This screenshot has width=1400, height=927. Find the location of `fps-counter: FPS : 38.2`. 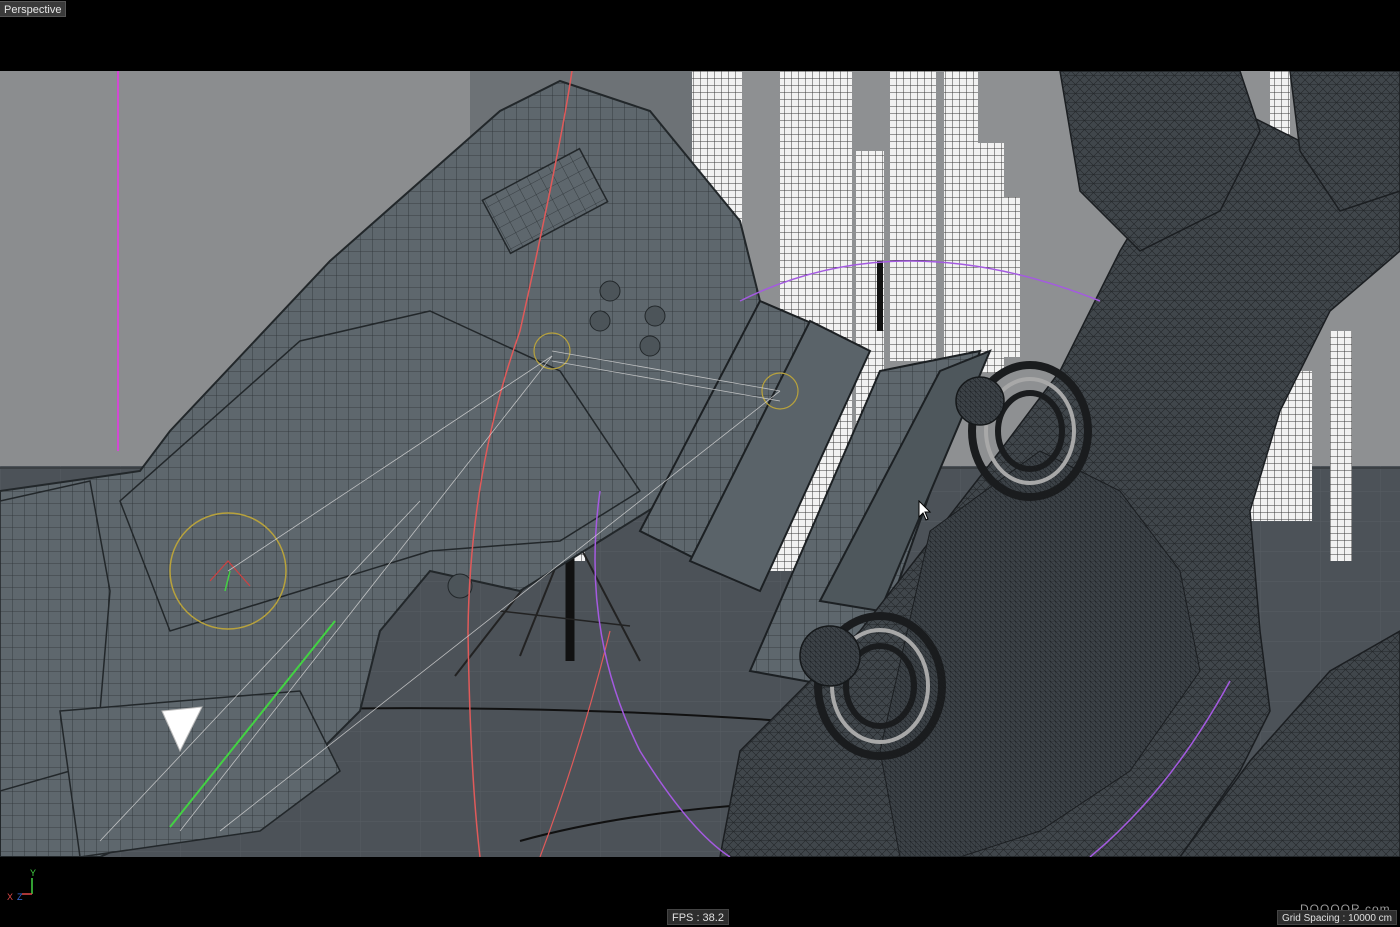

fps-counter: FPS : 38.2 is located at coordinates (698, 917).